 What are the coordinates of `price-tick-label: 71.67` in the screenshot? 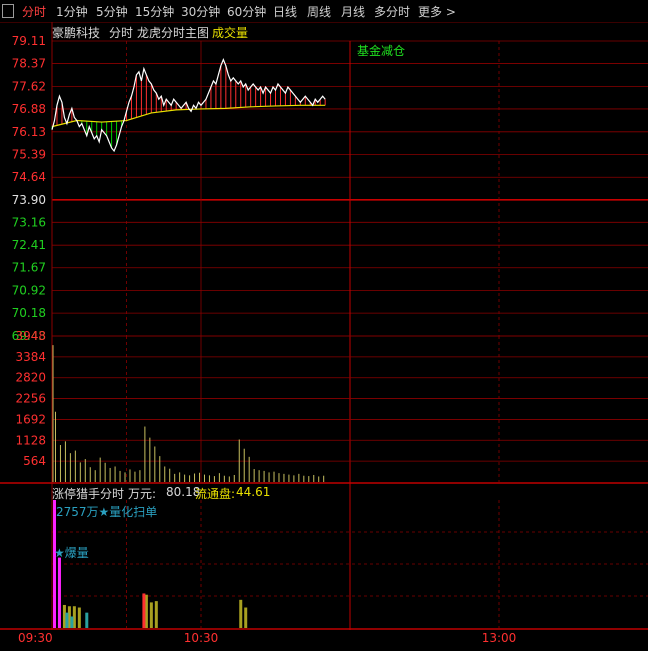 It's located at (29, 268).